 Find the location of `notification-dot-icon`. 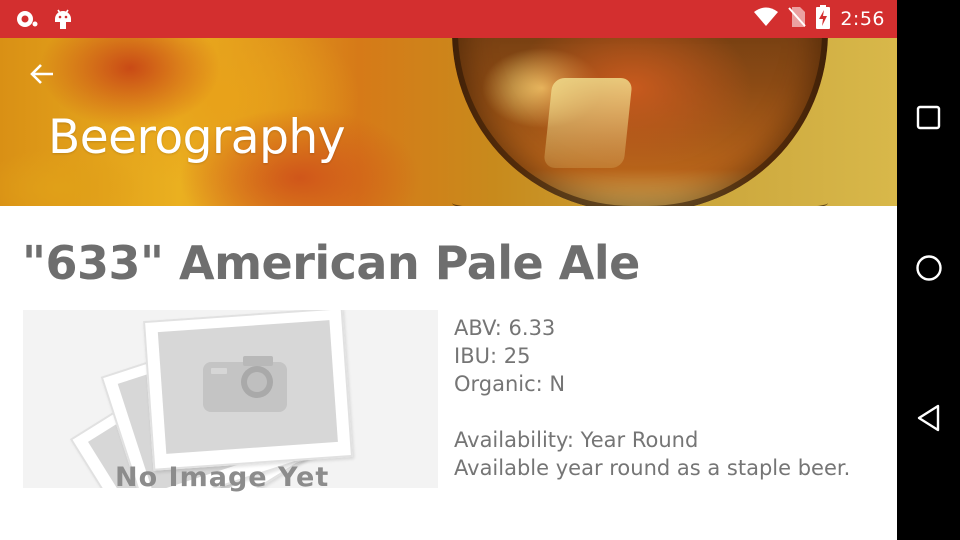

notification-dot-icon is located at coordinates (27, 21).